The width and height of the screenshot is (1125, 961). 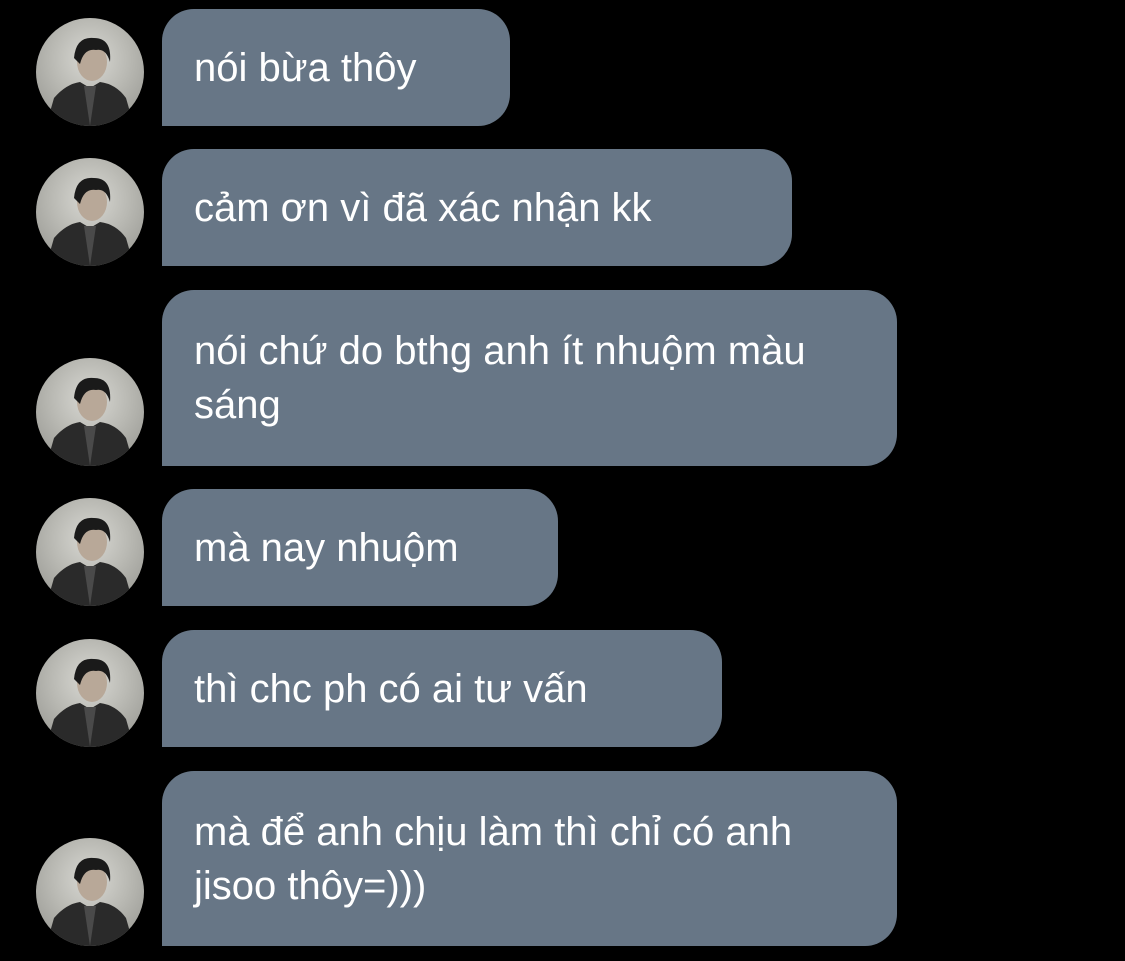 What do you see at coordinates (305, 67) in the screenshot?
I see `message-text: nói bừa thôy` at bounding box center [305, 67].